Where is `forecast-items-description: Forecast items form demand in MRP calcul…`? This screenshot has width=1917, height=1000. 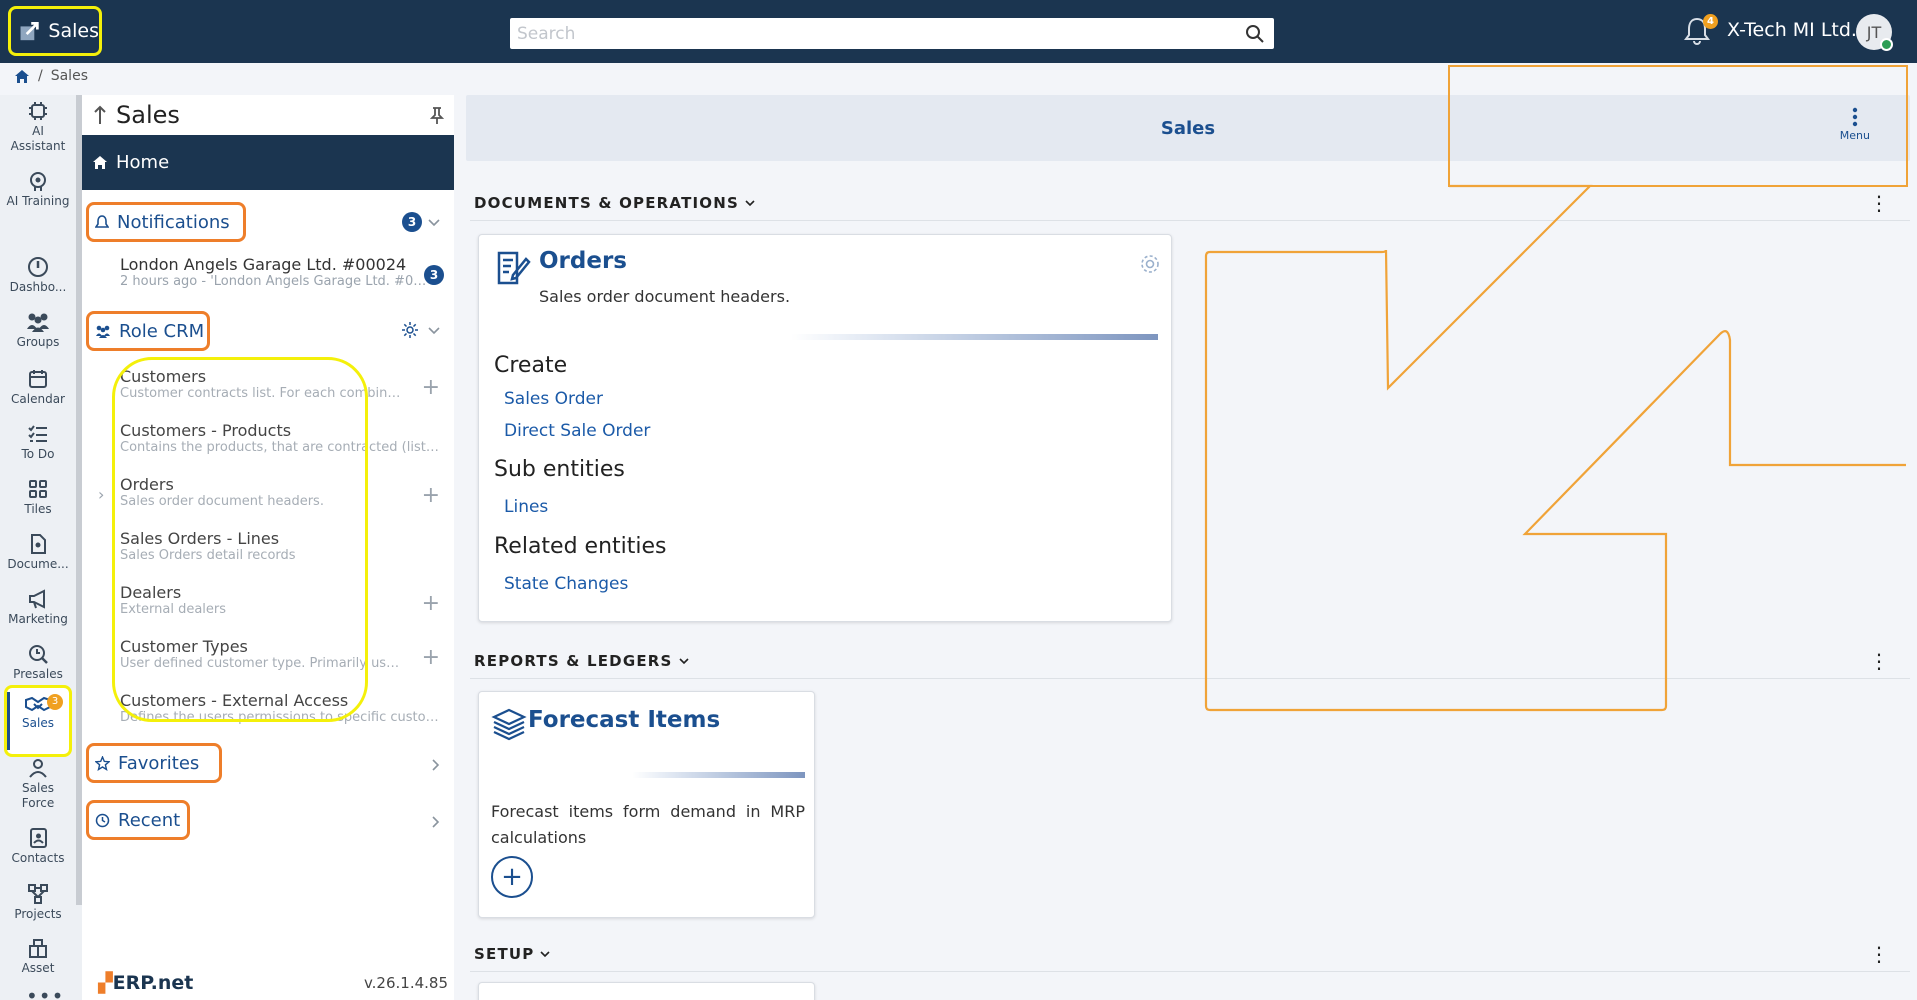
forecast-items-description: Forecast items form demand in MRP calcul… is located at coordinates (648, 824).